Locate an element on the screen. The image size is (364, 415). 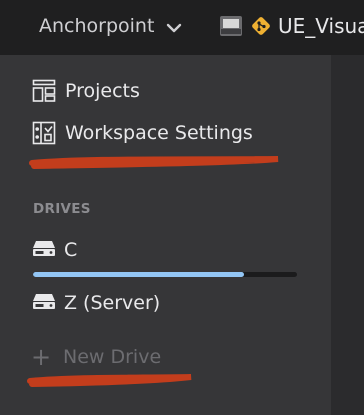
sidebar-item-projects: Projects is located at coordinates (86, 91).